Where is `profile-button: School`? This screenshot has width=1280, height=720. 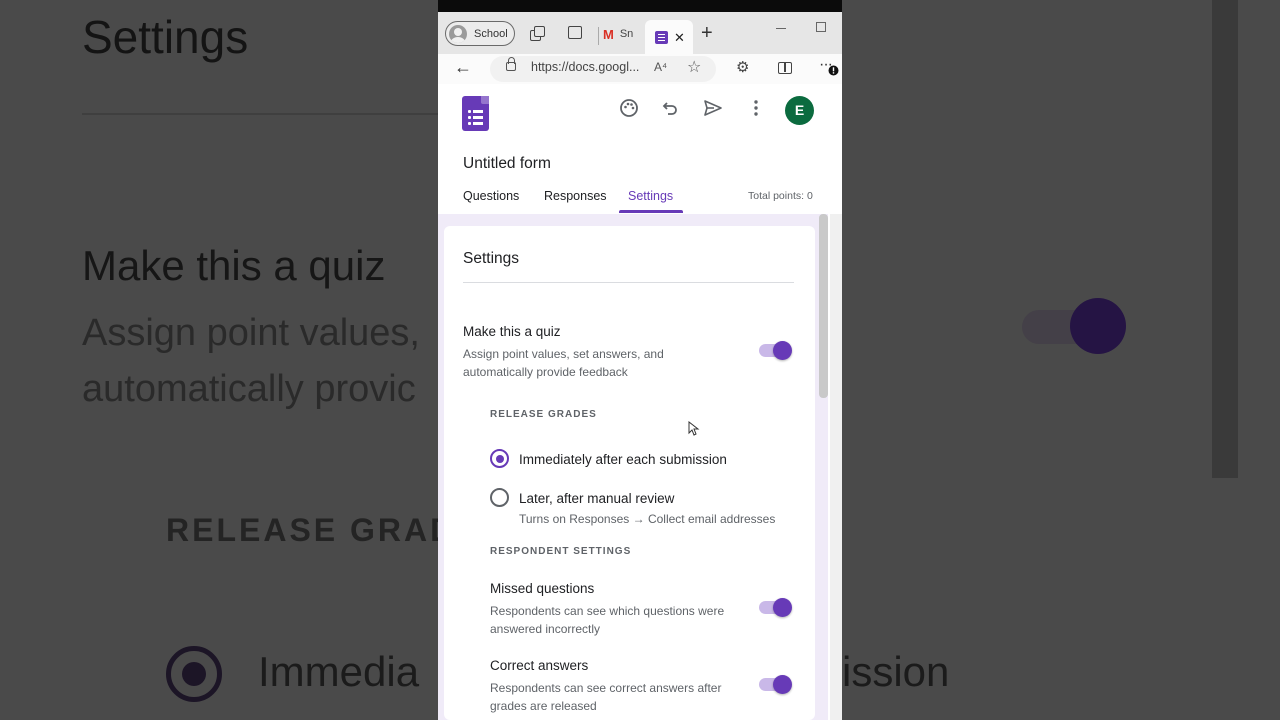
profile-button: School is located at coordinates (480, 33).